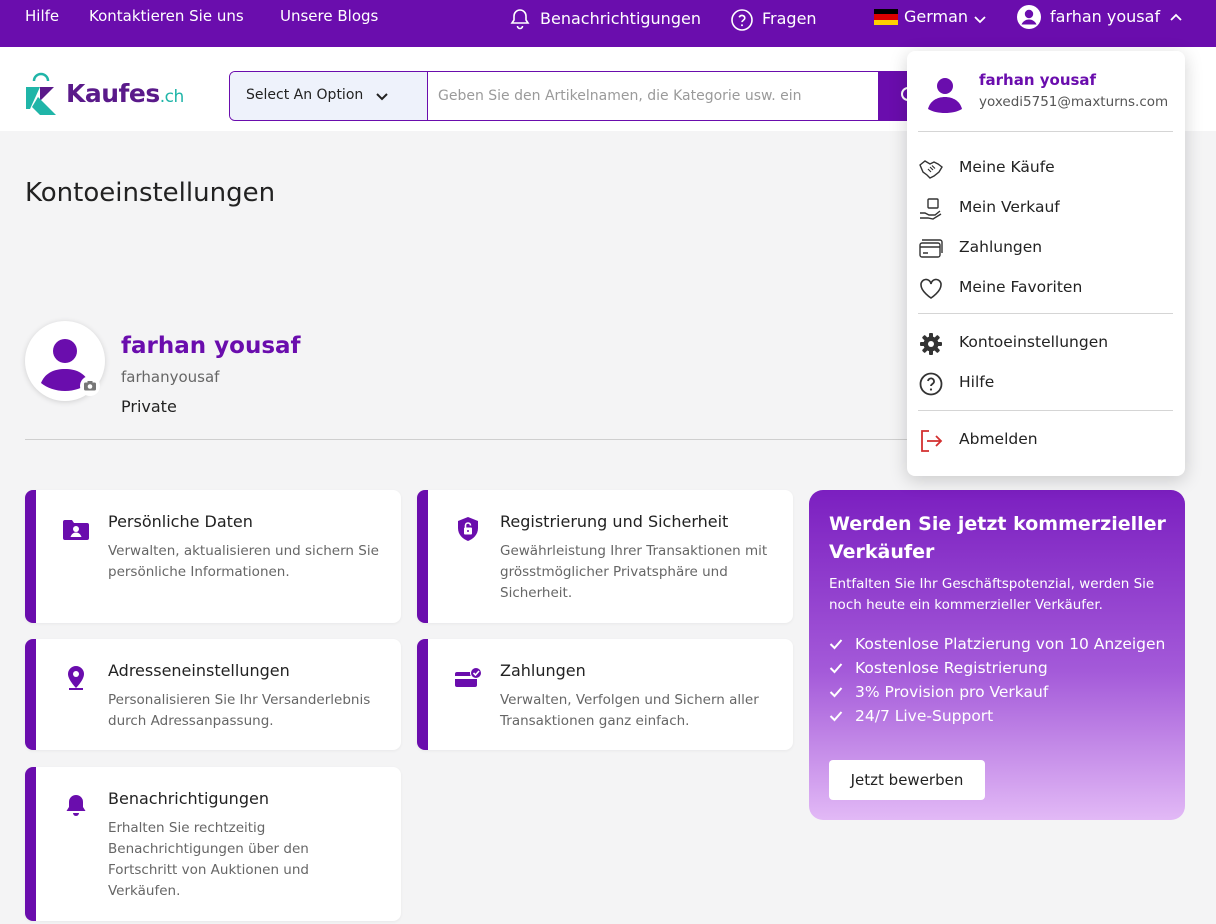  What do you see at coordinates (150, 193) in the screenshot?
I see `page-title: Kontoeinstellungen` at bounding box center [150, 193].